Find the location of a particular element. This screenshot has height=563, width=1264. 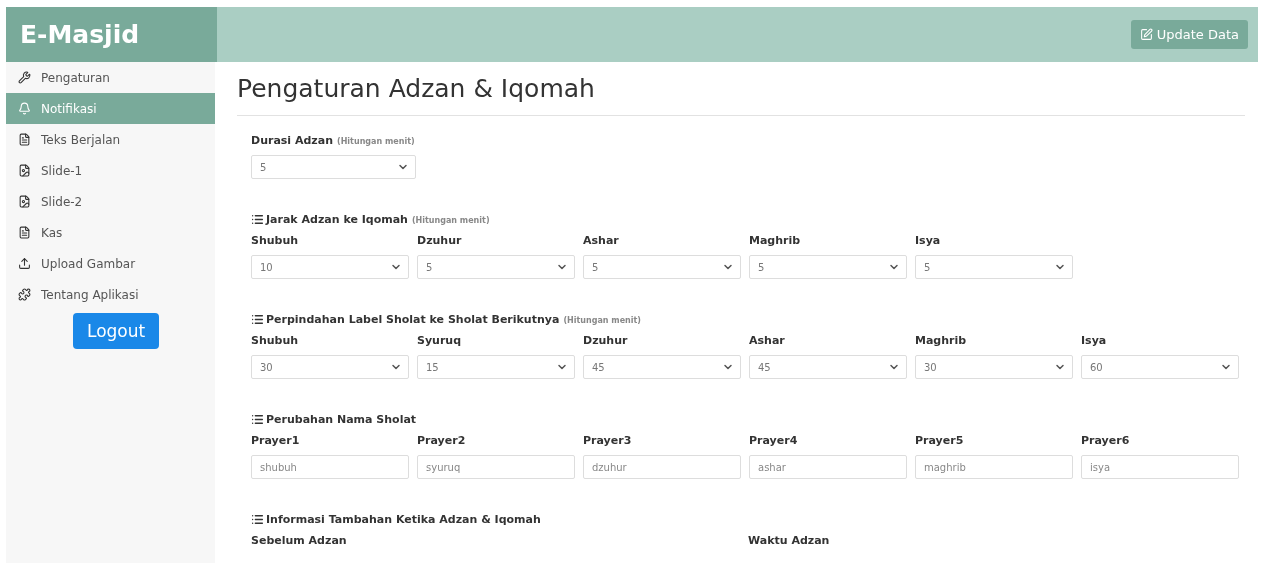

input-field: shubuh is located at coordinates (330, 467).